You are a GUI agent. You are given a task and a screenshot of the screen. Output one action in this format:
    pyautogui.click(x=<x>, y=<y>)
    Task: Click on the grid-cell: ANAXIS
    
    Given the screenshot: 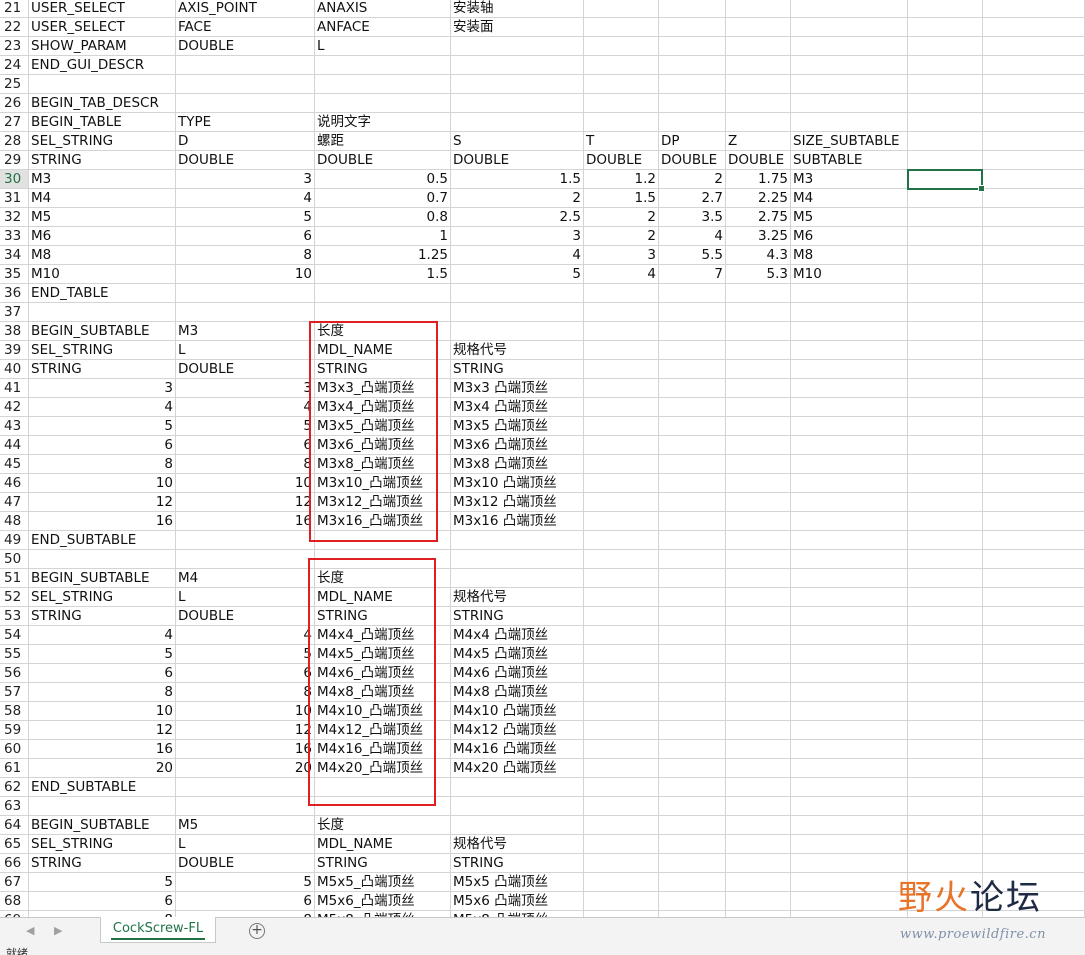 What is the action you would take?
    pyautogui.click(x=383, y=9)
    